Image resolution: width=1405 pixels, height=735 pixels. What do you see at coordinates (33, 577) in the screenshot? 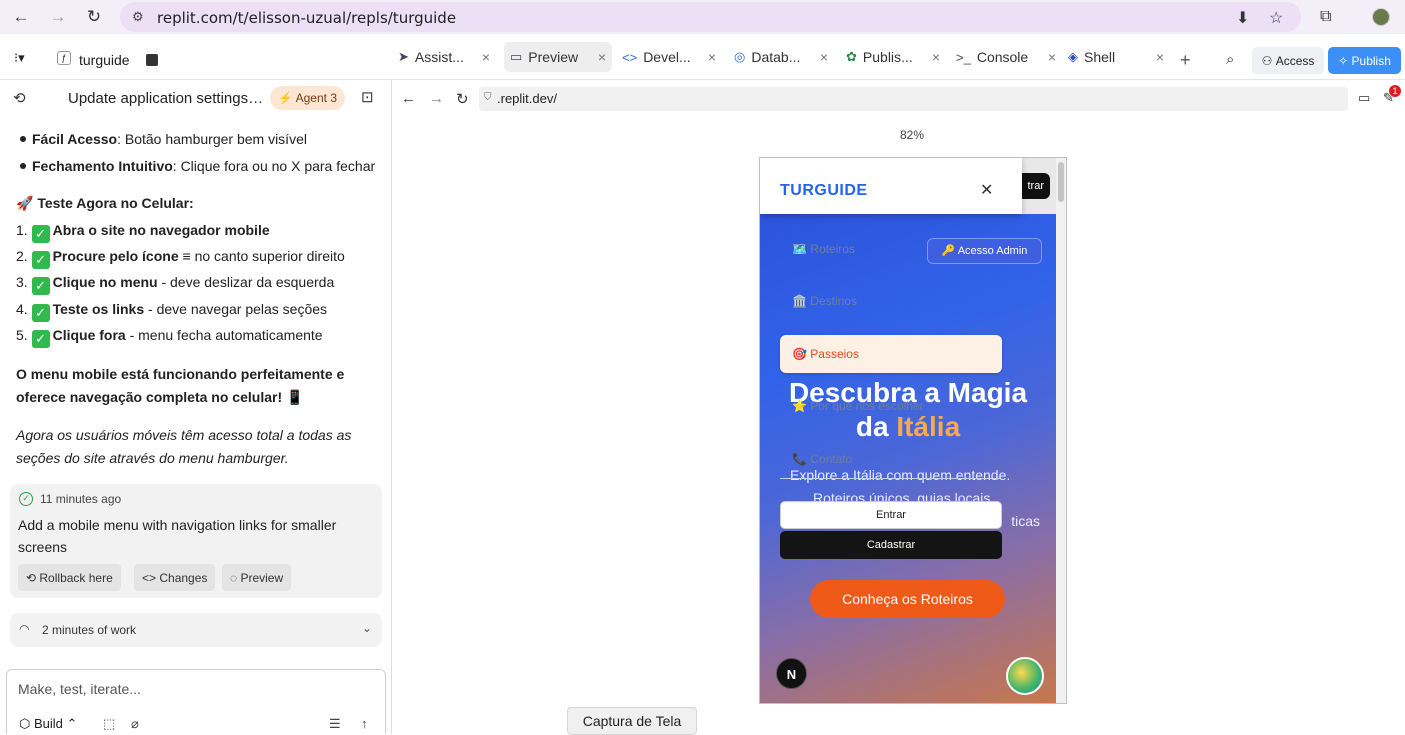
I see `rollback-icon: ⟲` at bounding box center [33, 577].